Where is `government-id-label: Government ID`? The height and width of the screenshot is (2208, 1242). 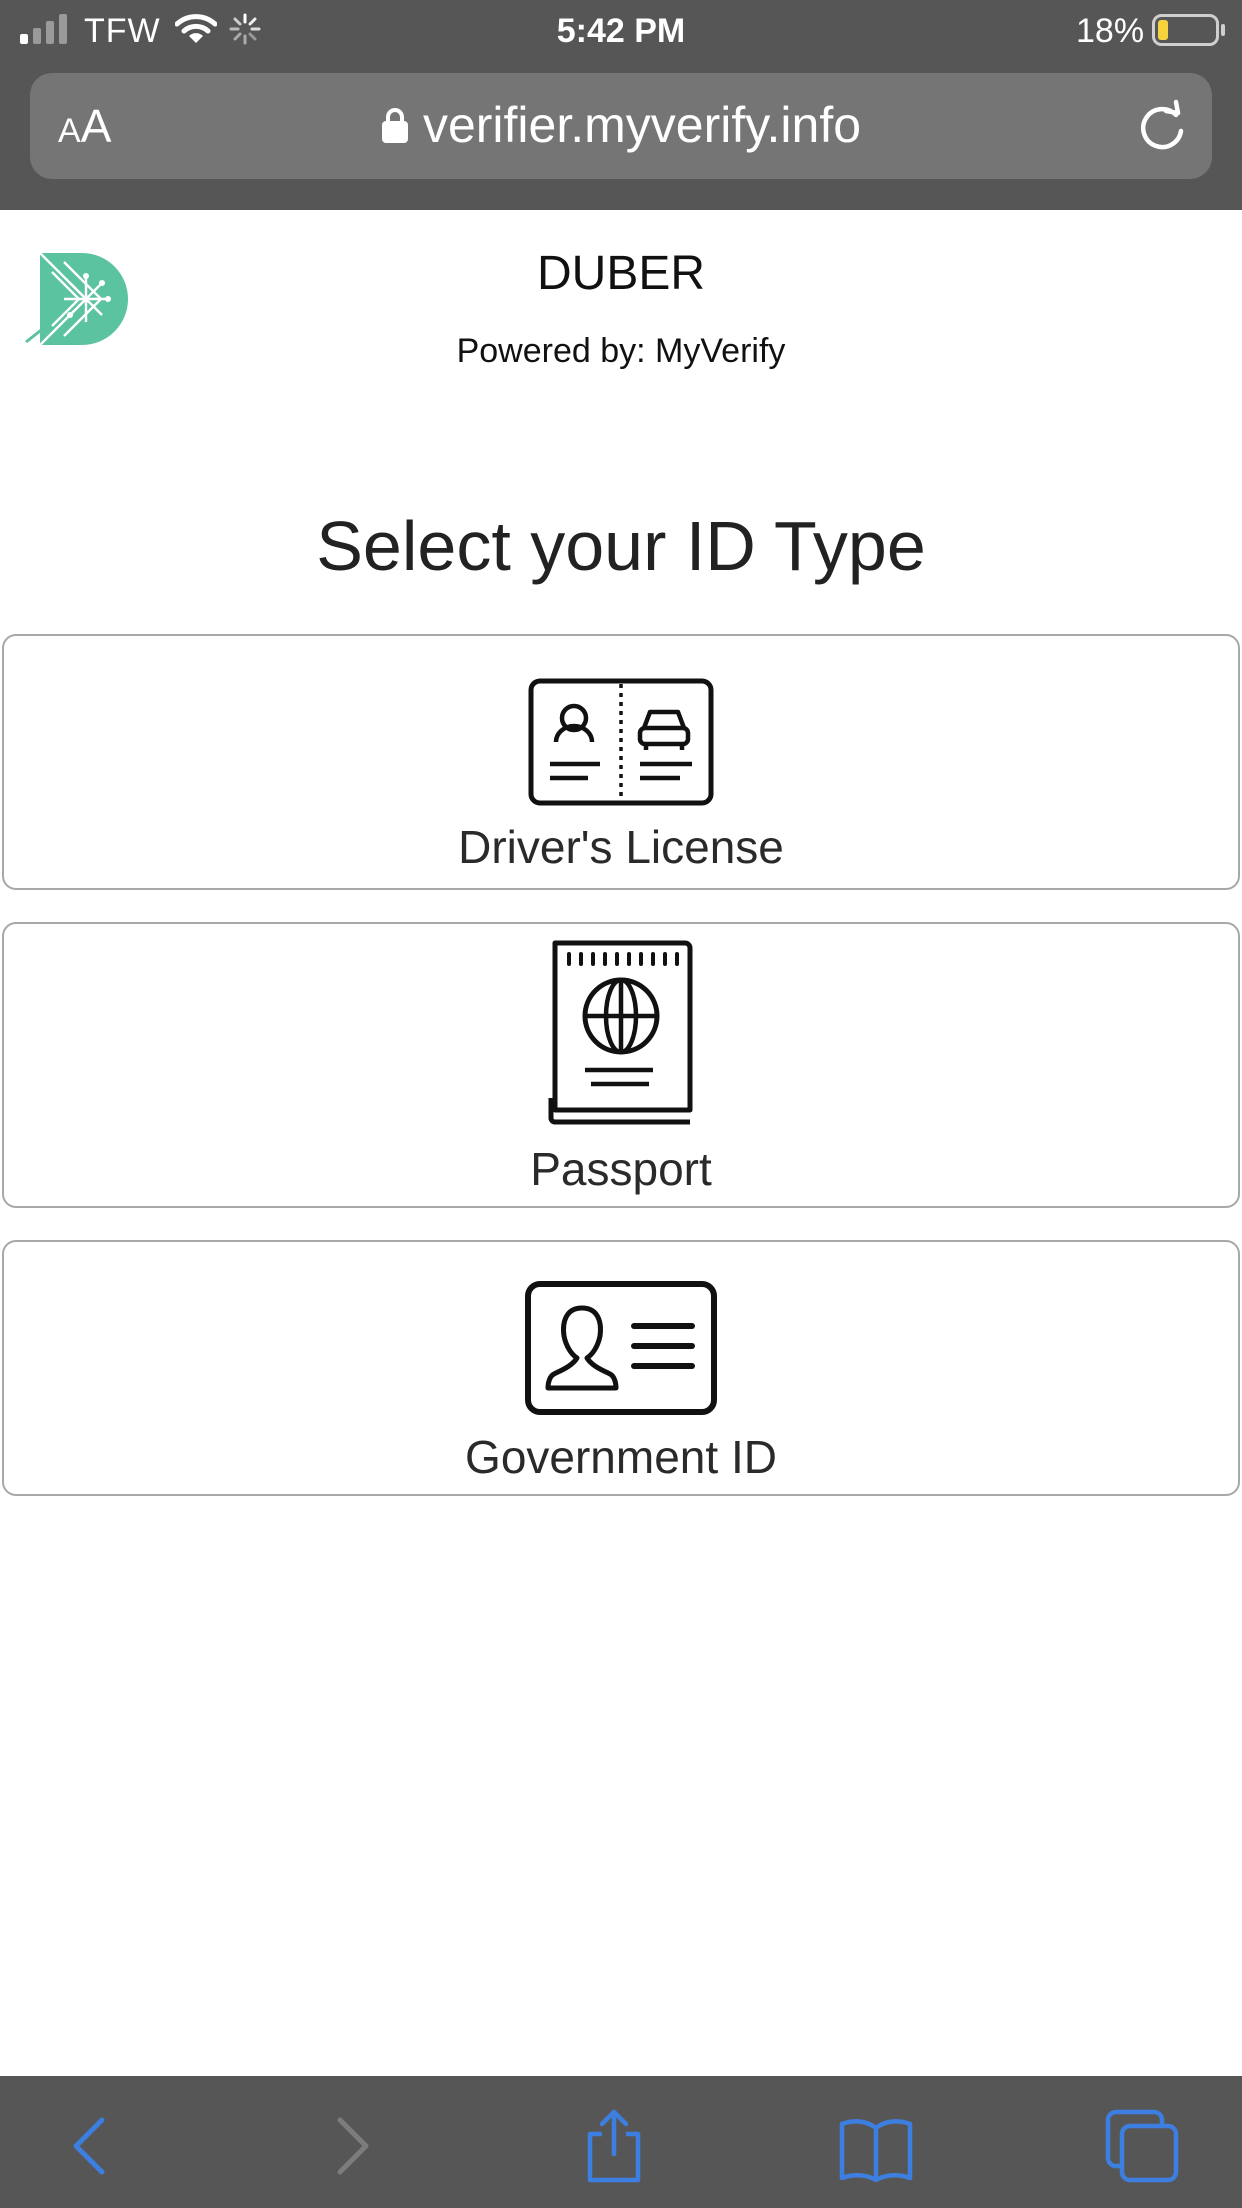 government-id-label: Government ID is located at coordinates (621, 1457).